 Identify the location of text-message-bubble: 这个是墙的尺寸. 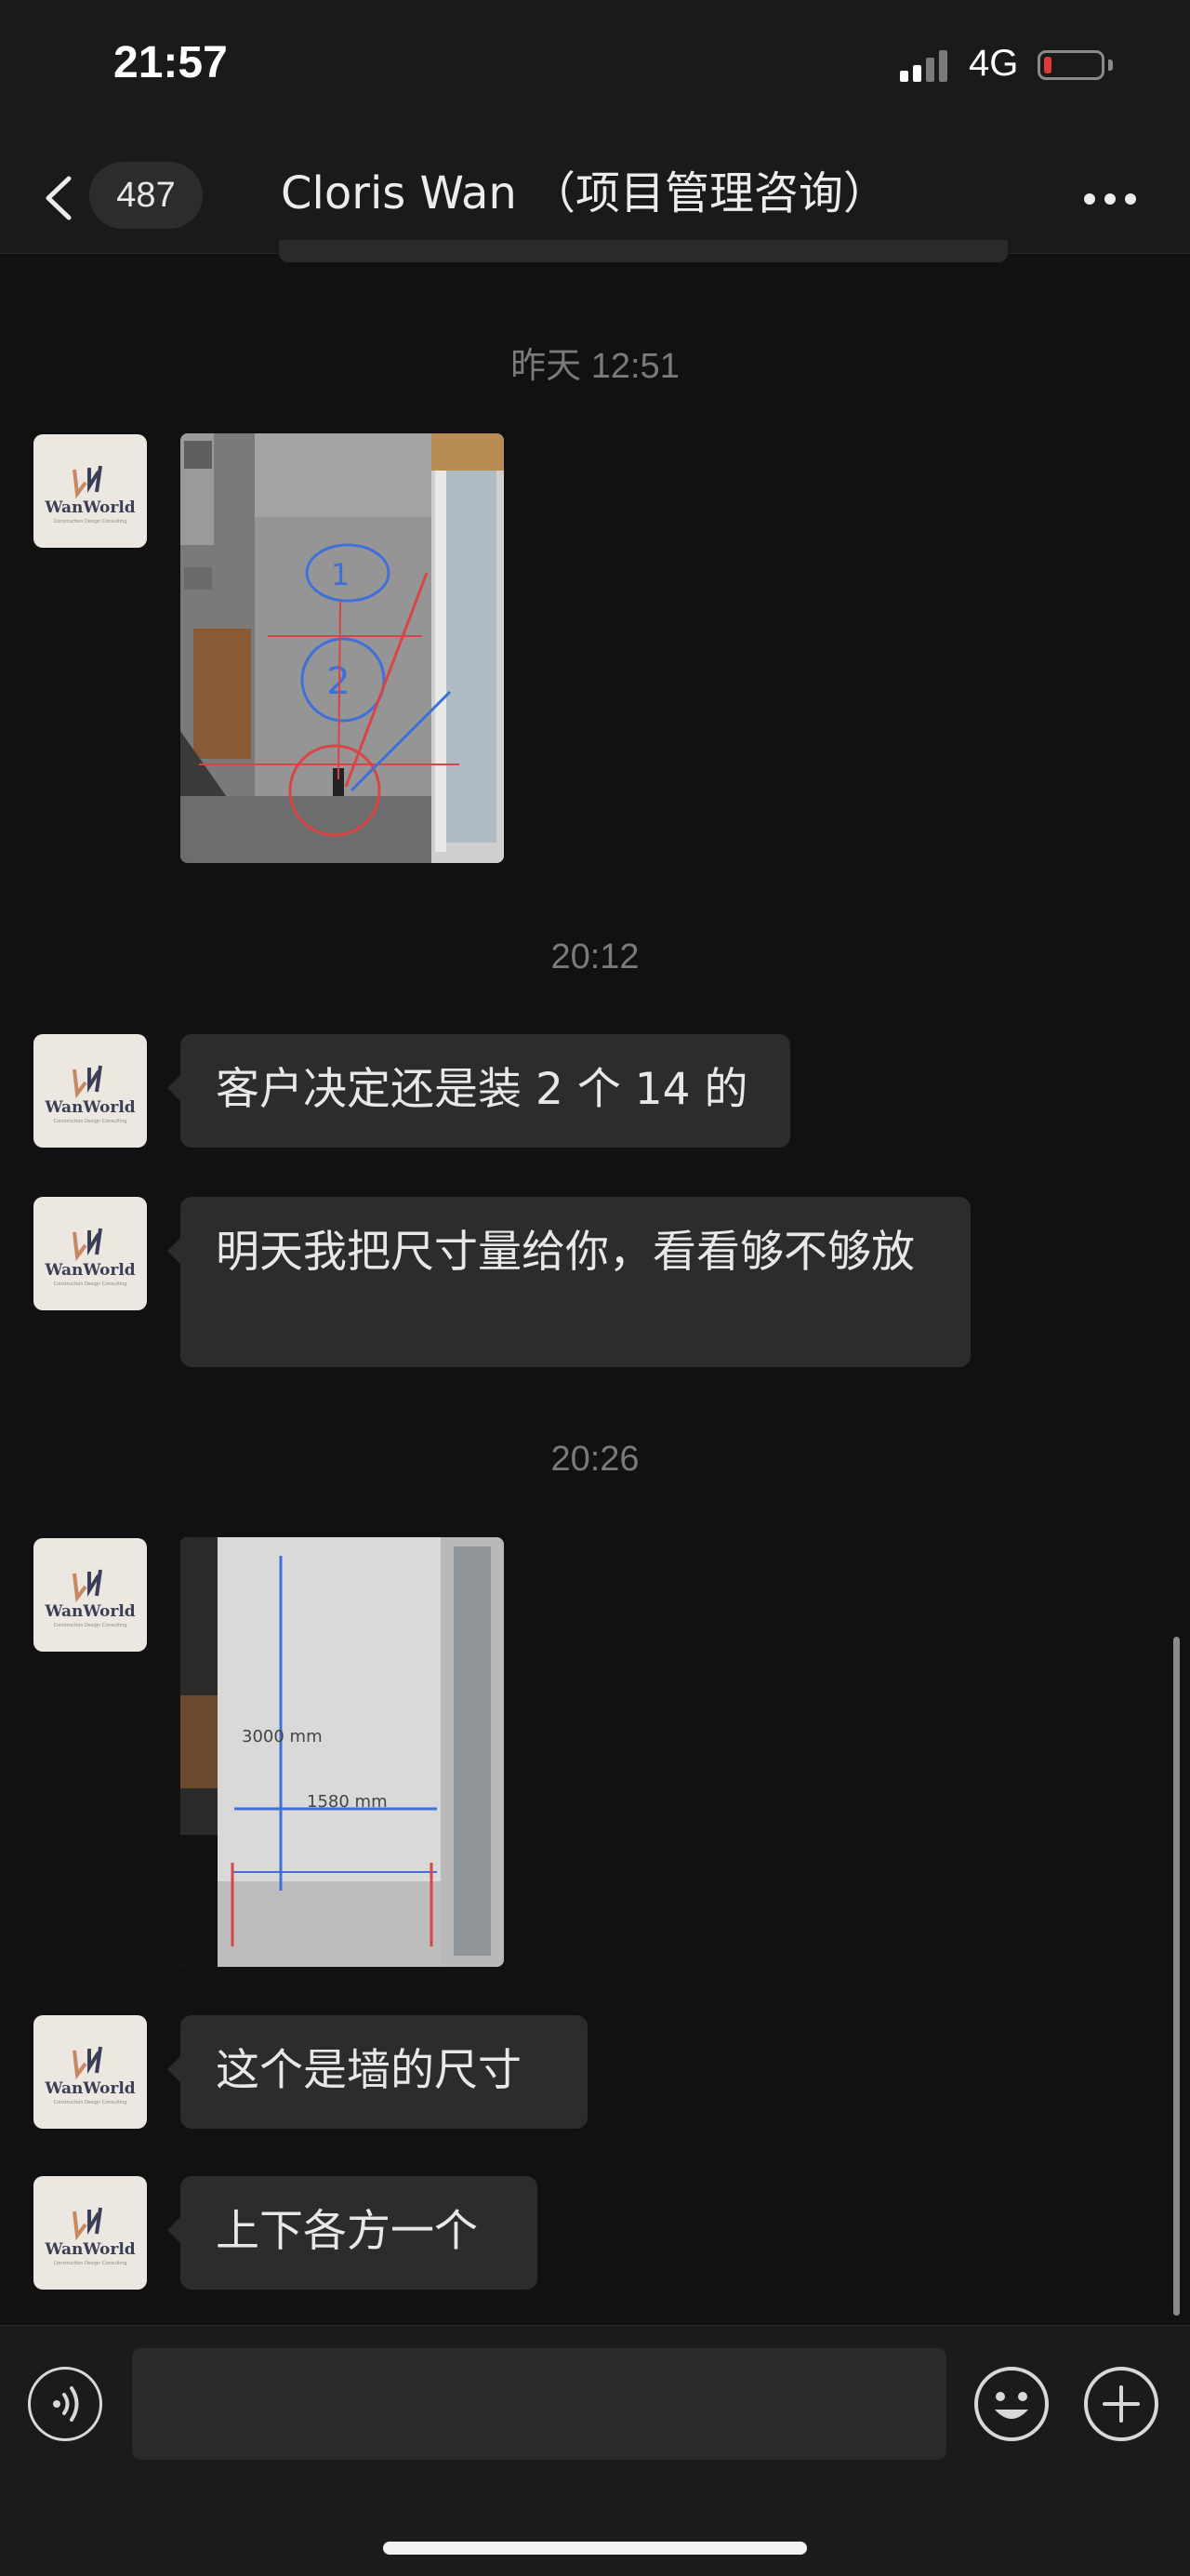
(377, 2072).